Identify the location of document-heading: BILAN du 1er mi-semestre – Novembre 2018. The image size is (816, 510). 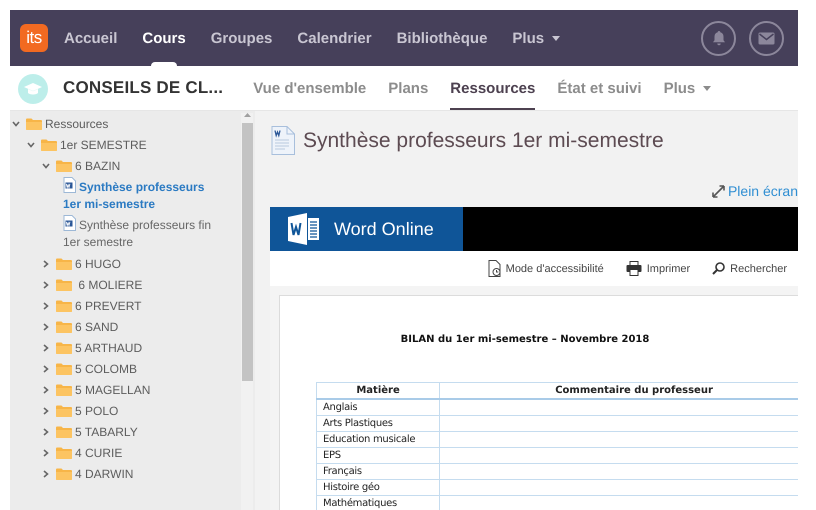
(525, 339).